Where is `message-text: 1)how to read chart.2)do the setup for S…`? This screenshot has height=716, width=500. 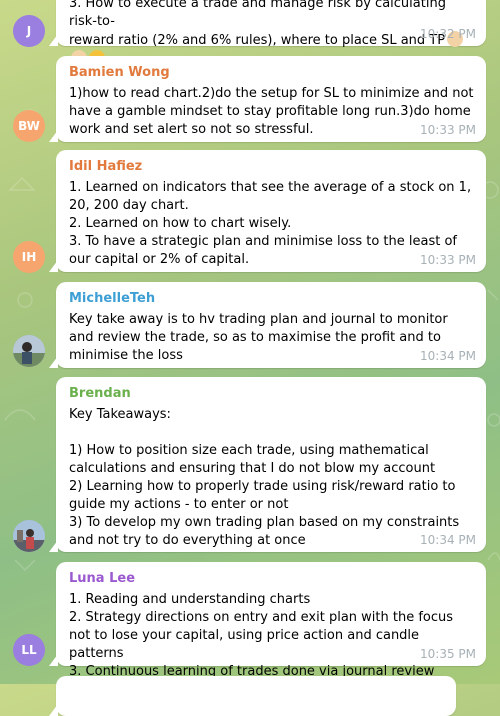 message-text: 1)how to read chart.2)do the setup for S… is located at coordinates (271, 111).